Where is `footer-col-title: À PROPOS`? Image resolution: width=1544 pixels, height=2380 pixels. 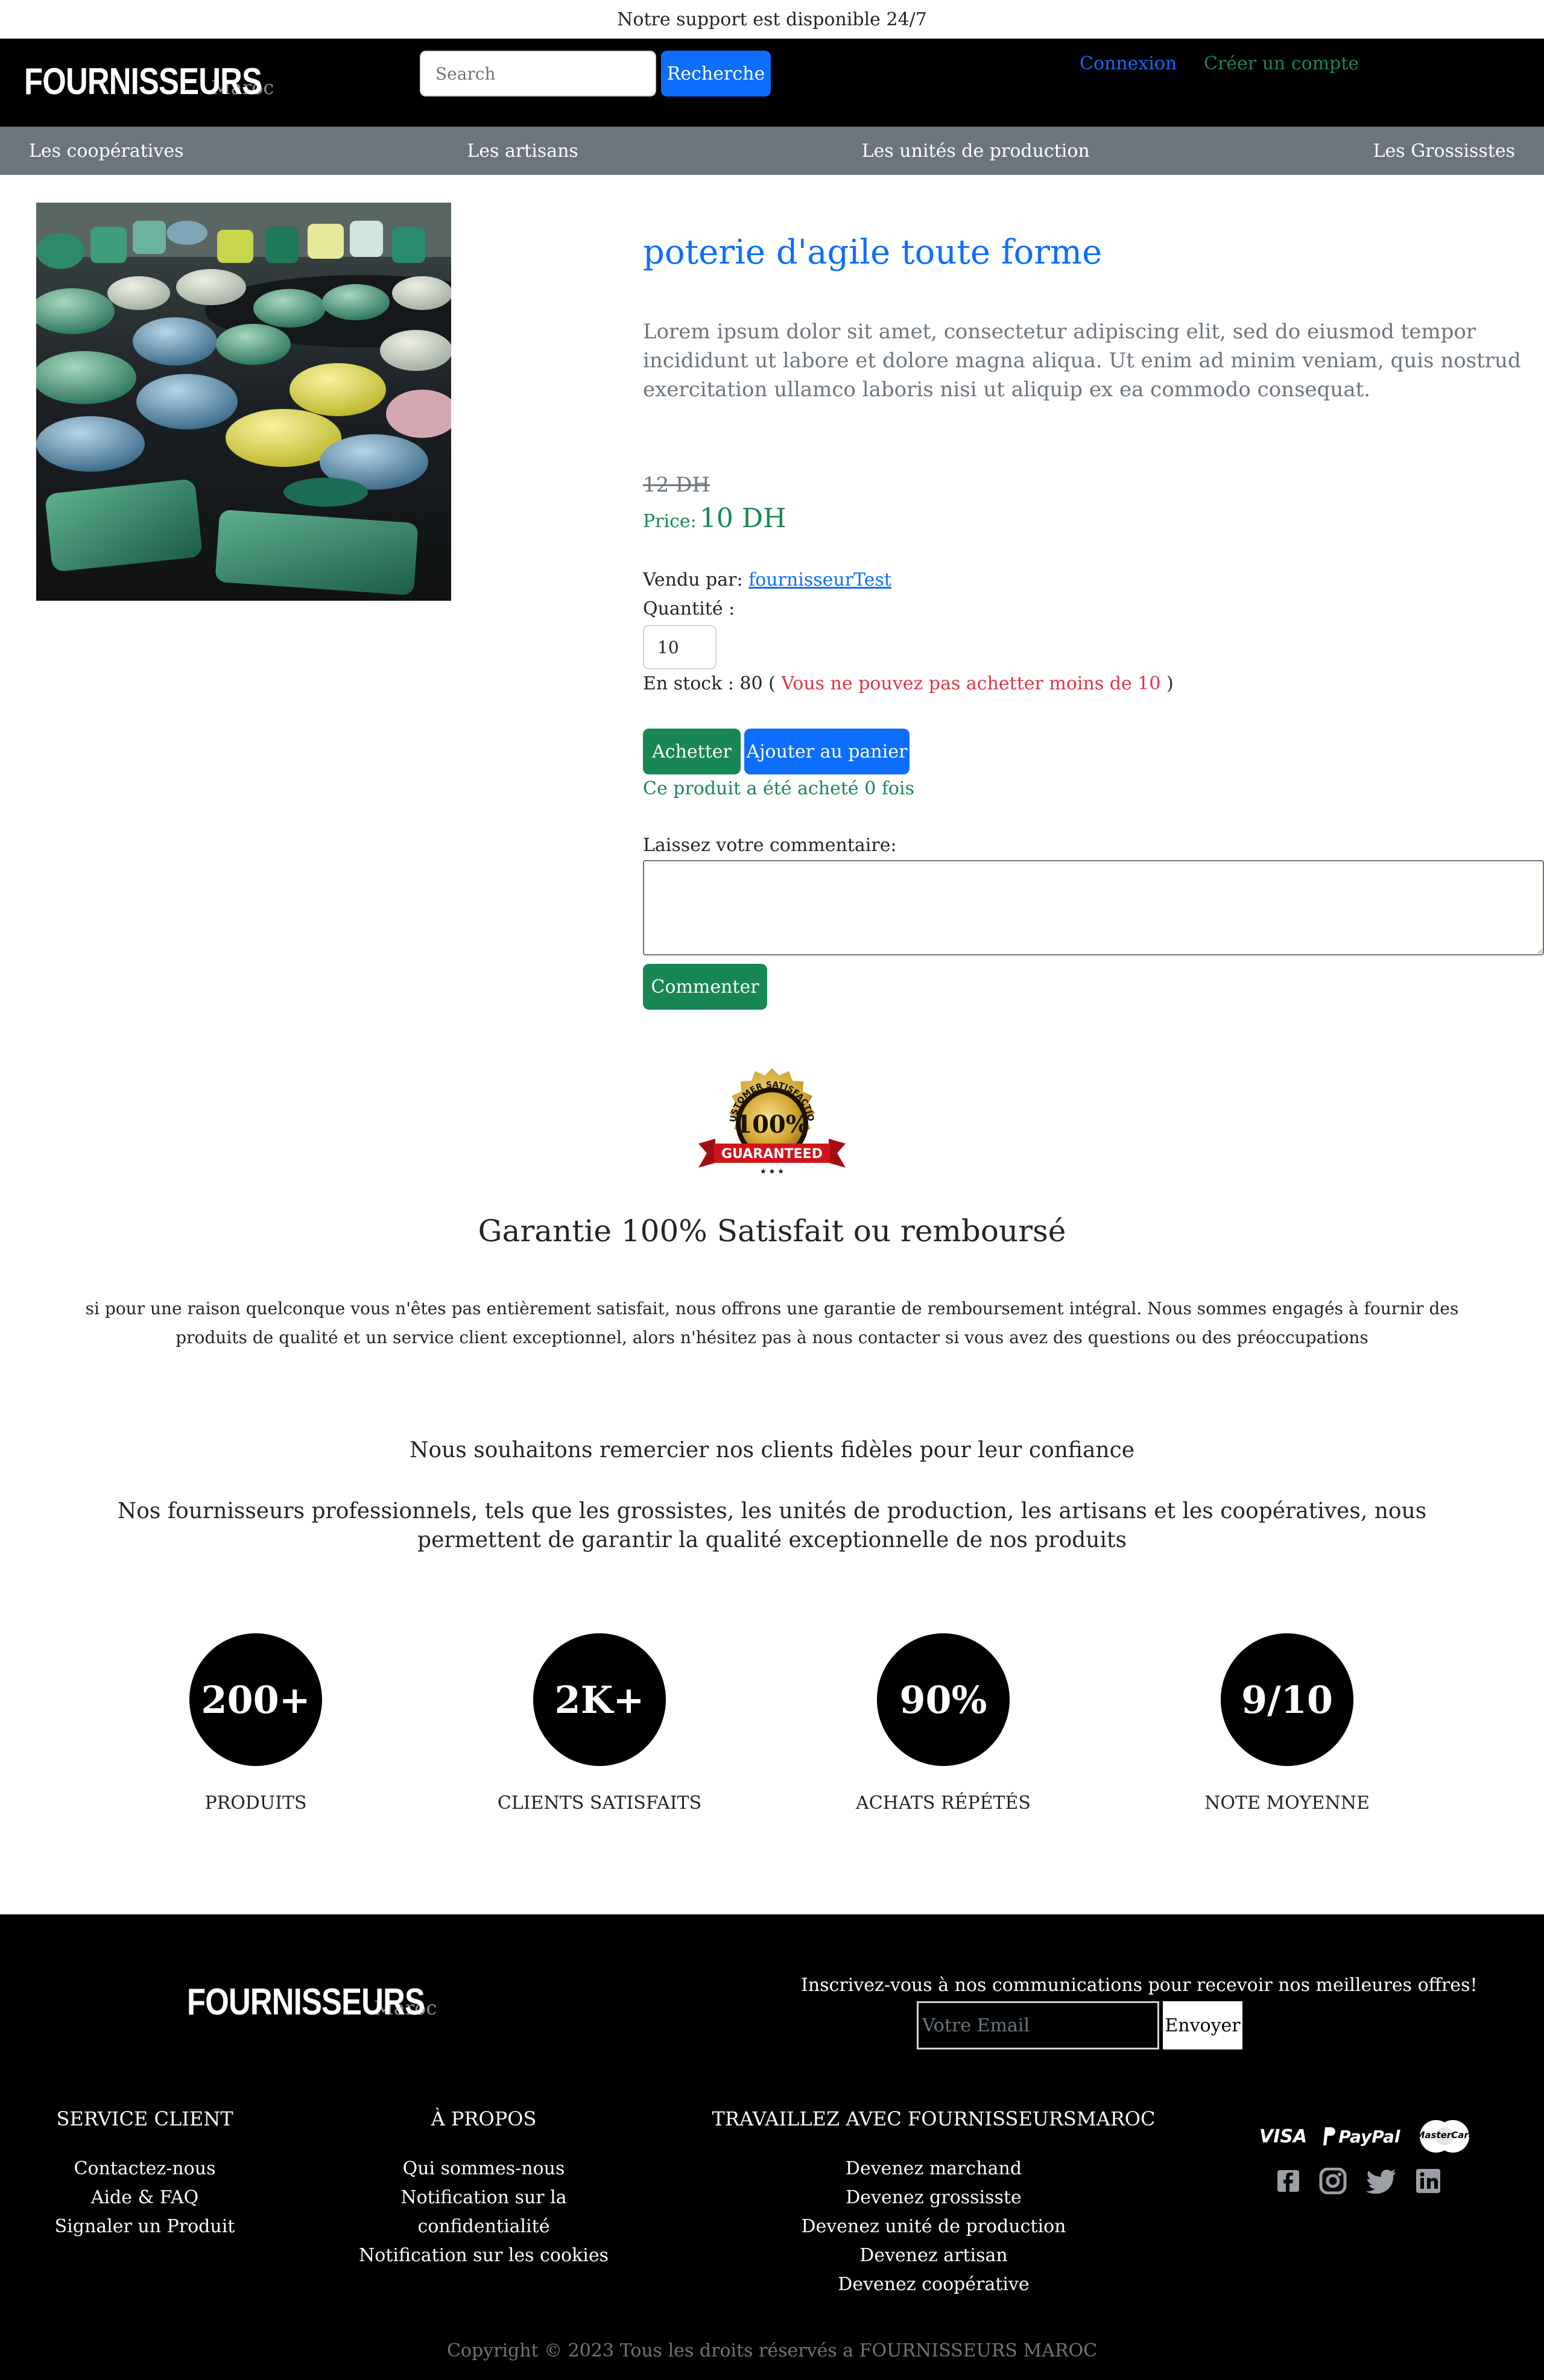
footer-col-title: À PROPOS is located at coordinates (484, 2119).